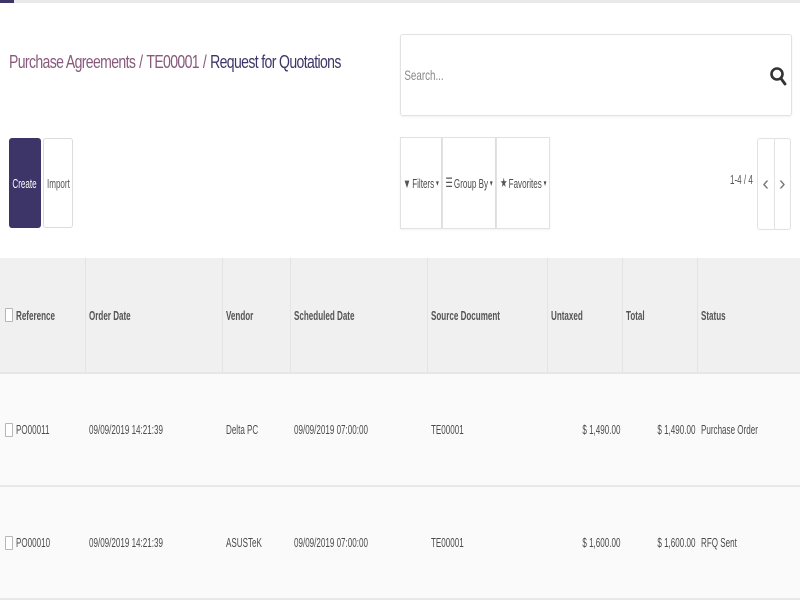 The width and height of the screenshot is (800, 600). I want to click on column-header-order-date: Order Date, so click(122, 315).